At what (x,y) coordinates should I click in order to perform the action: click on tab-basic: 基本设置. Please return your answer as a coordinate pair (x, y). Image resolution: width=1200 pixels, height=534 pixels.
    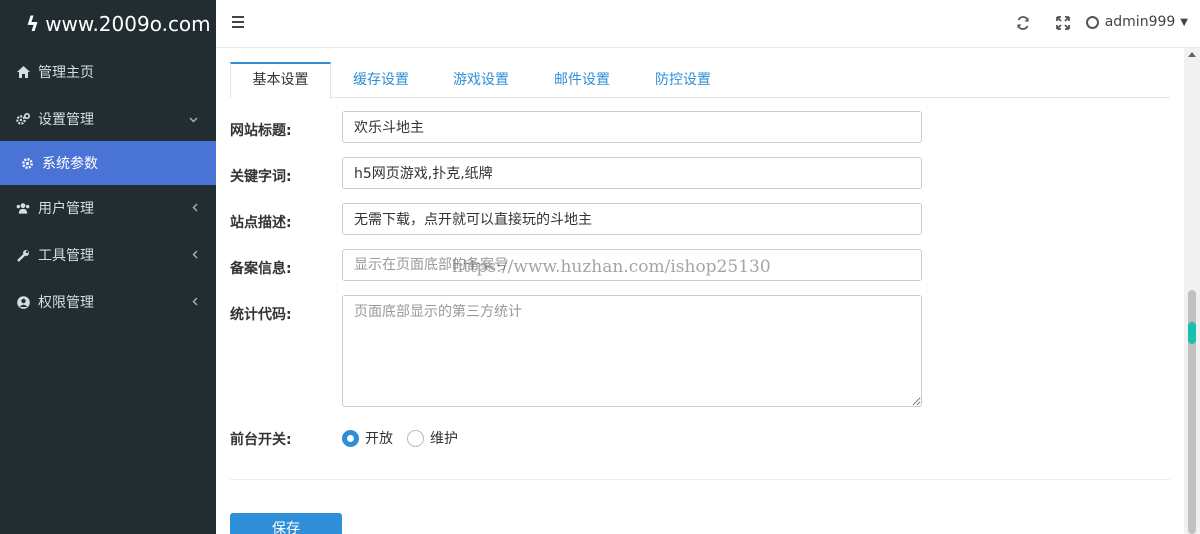
    Looking at the image, I should click on (280, 80).